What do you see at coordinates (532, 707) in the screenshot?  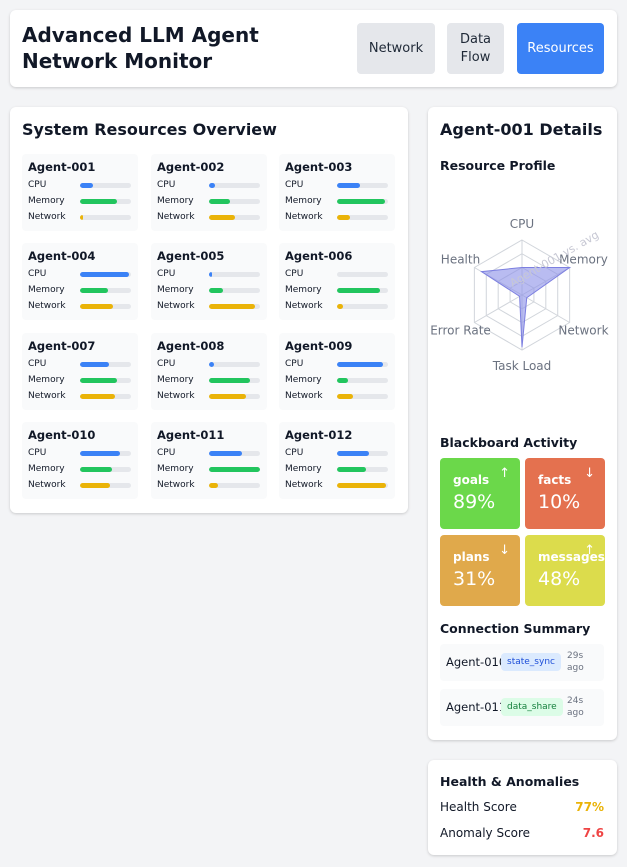 I see `connection-type-badge: data_share` at bounding box center [532, 707].